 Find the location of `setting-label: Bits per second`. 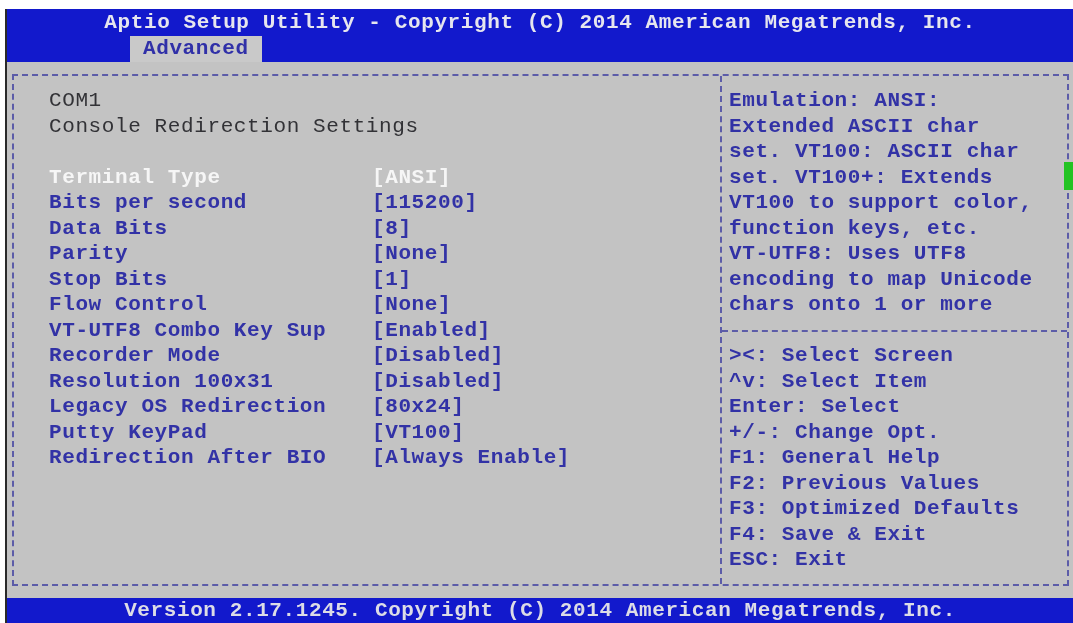

setting-label: Bits per second is located at coordinates (210, 203).